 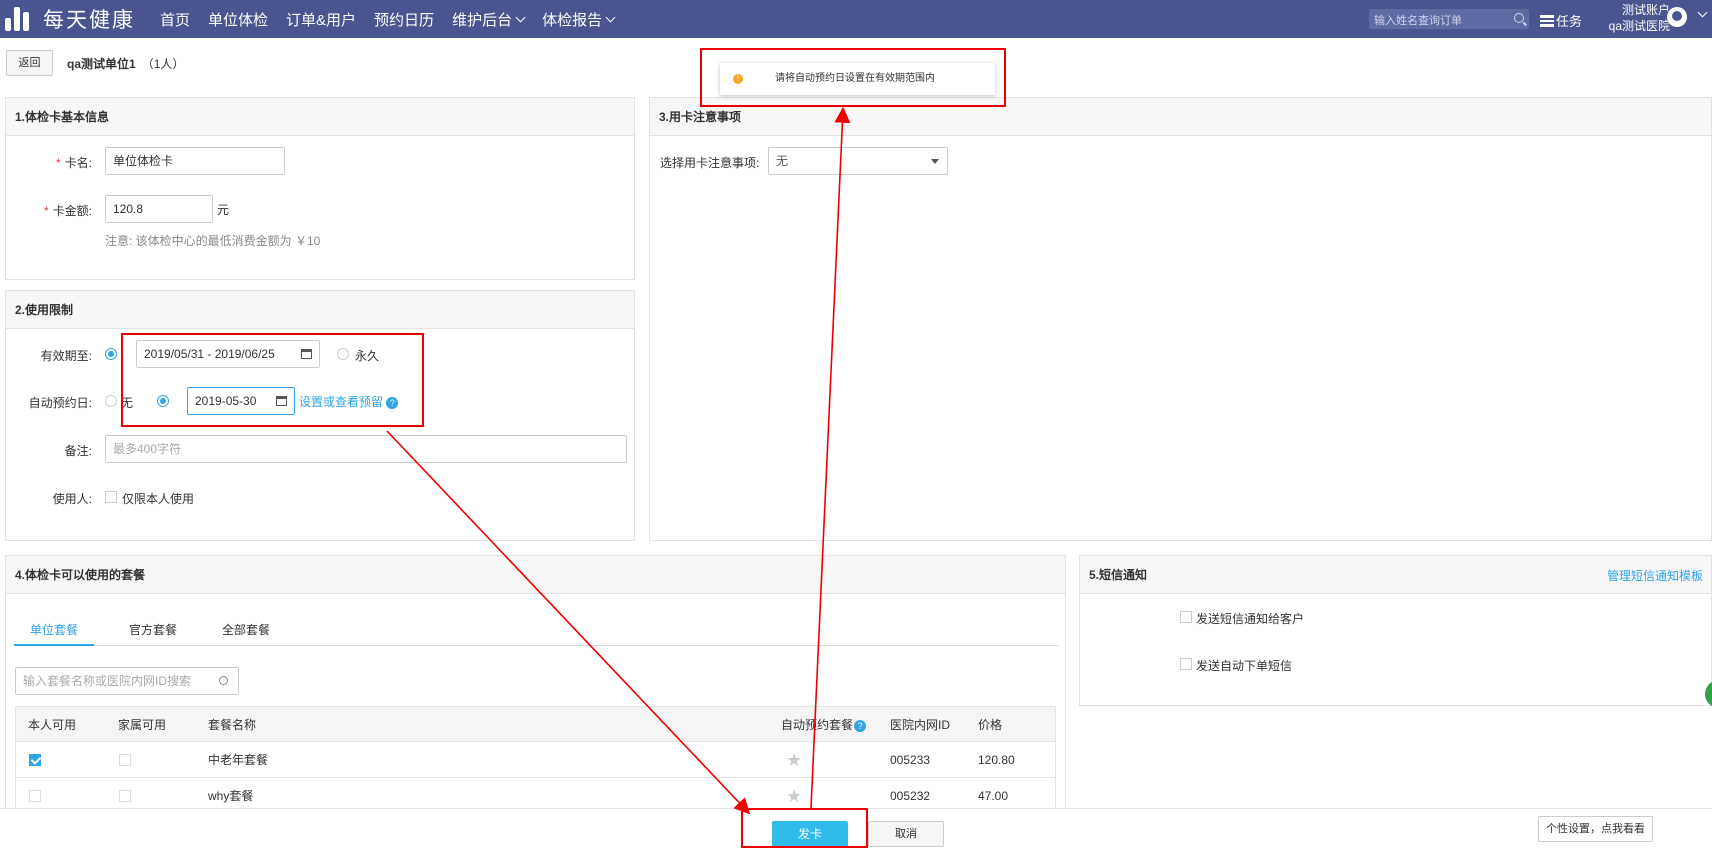 What do you see at coordinates (158, 499) in the screenshot?
I see `self-only-label: 仅限本人使用` at bounding box center [158, 499].